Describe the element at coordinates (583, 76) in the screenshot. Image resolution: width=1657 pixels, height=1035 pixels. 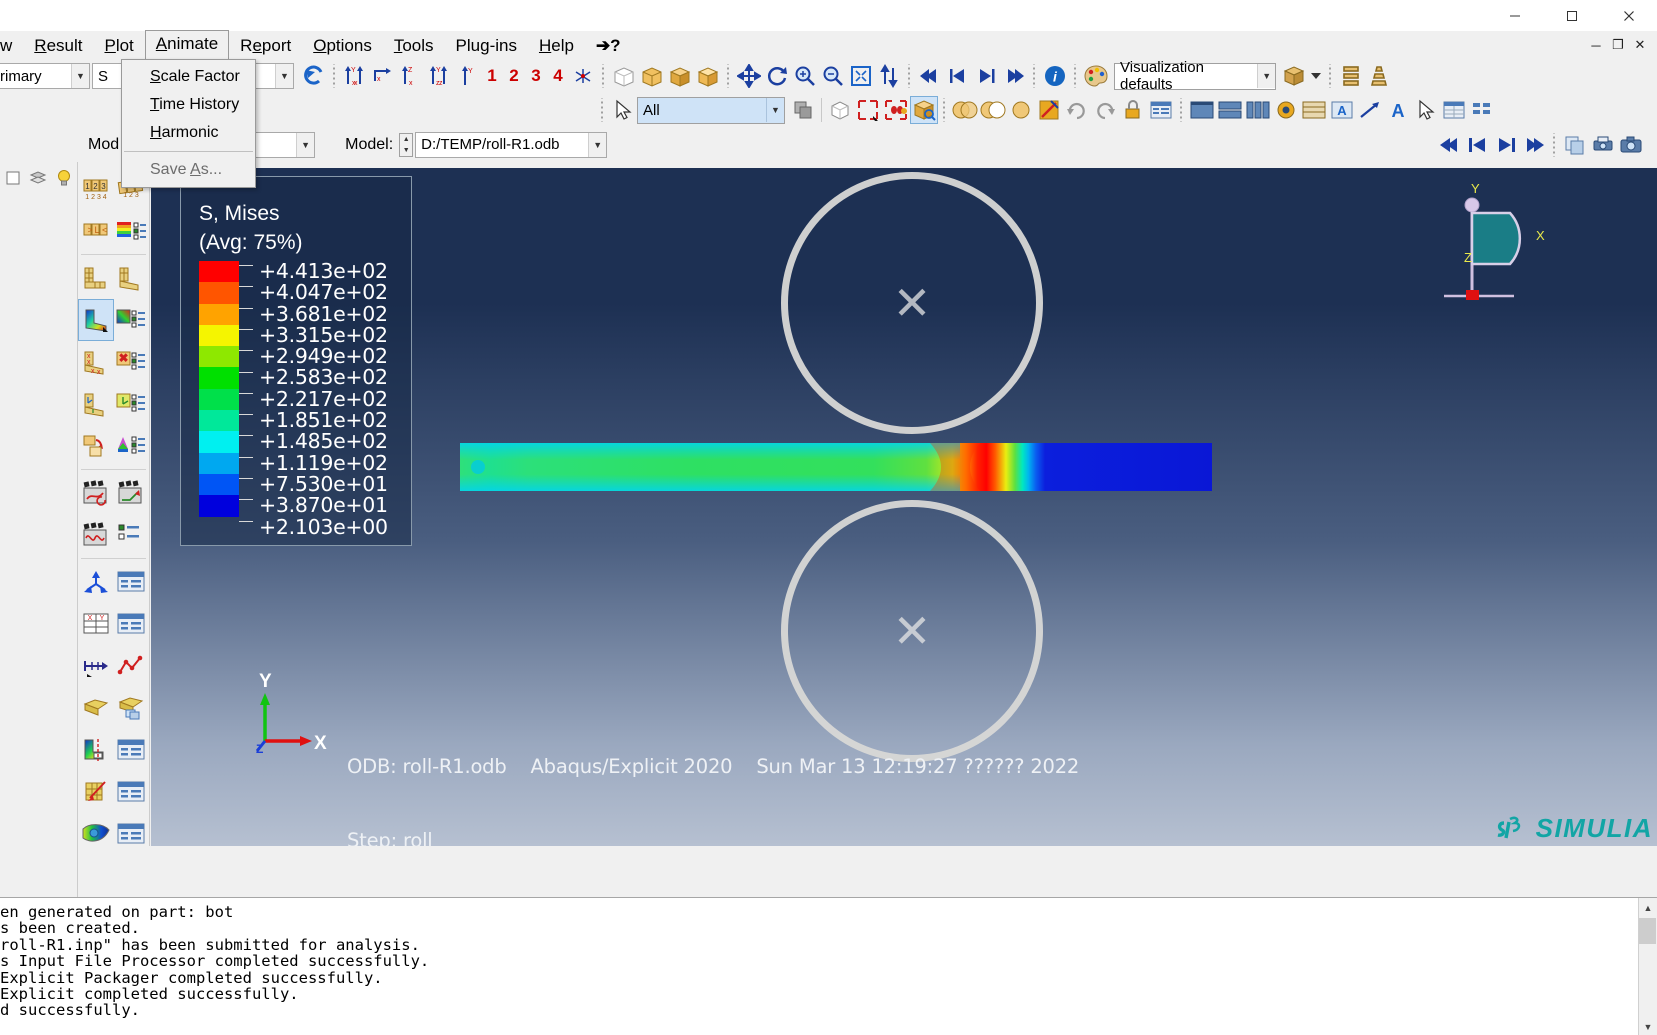
I see `apply-view-icon` at that location.